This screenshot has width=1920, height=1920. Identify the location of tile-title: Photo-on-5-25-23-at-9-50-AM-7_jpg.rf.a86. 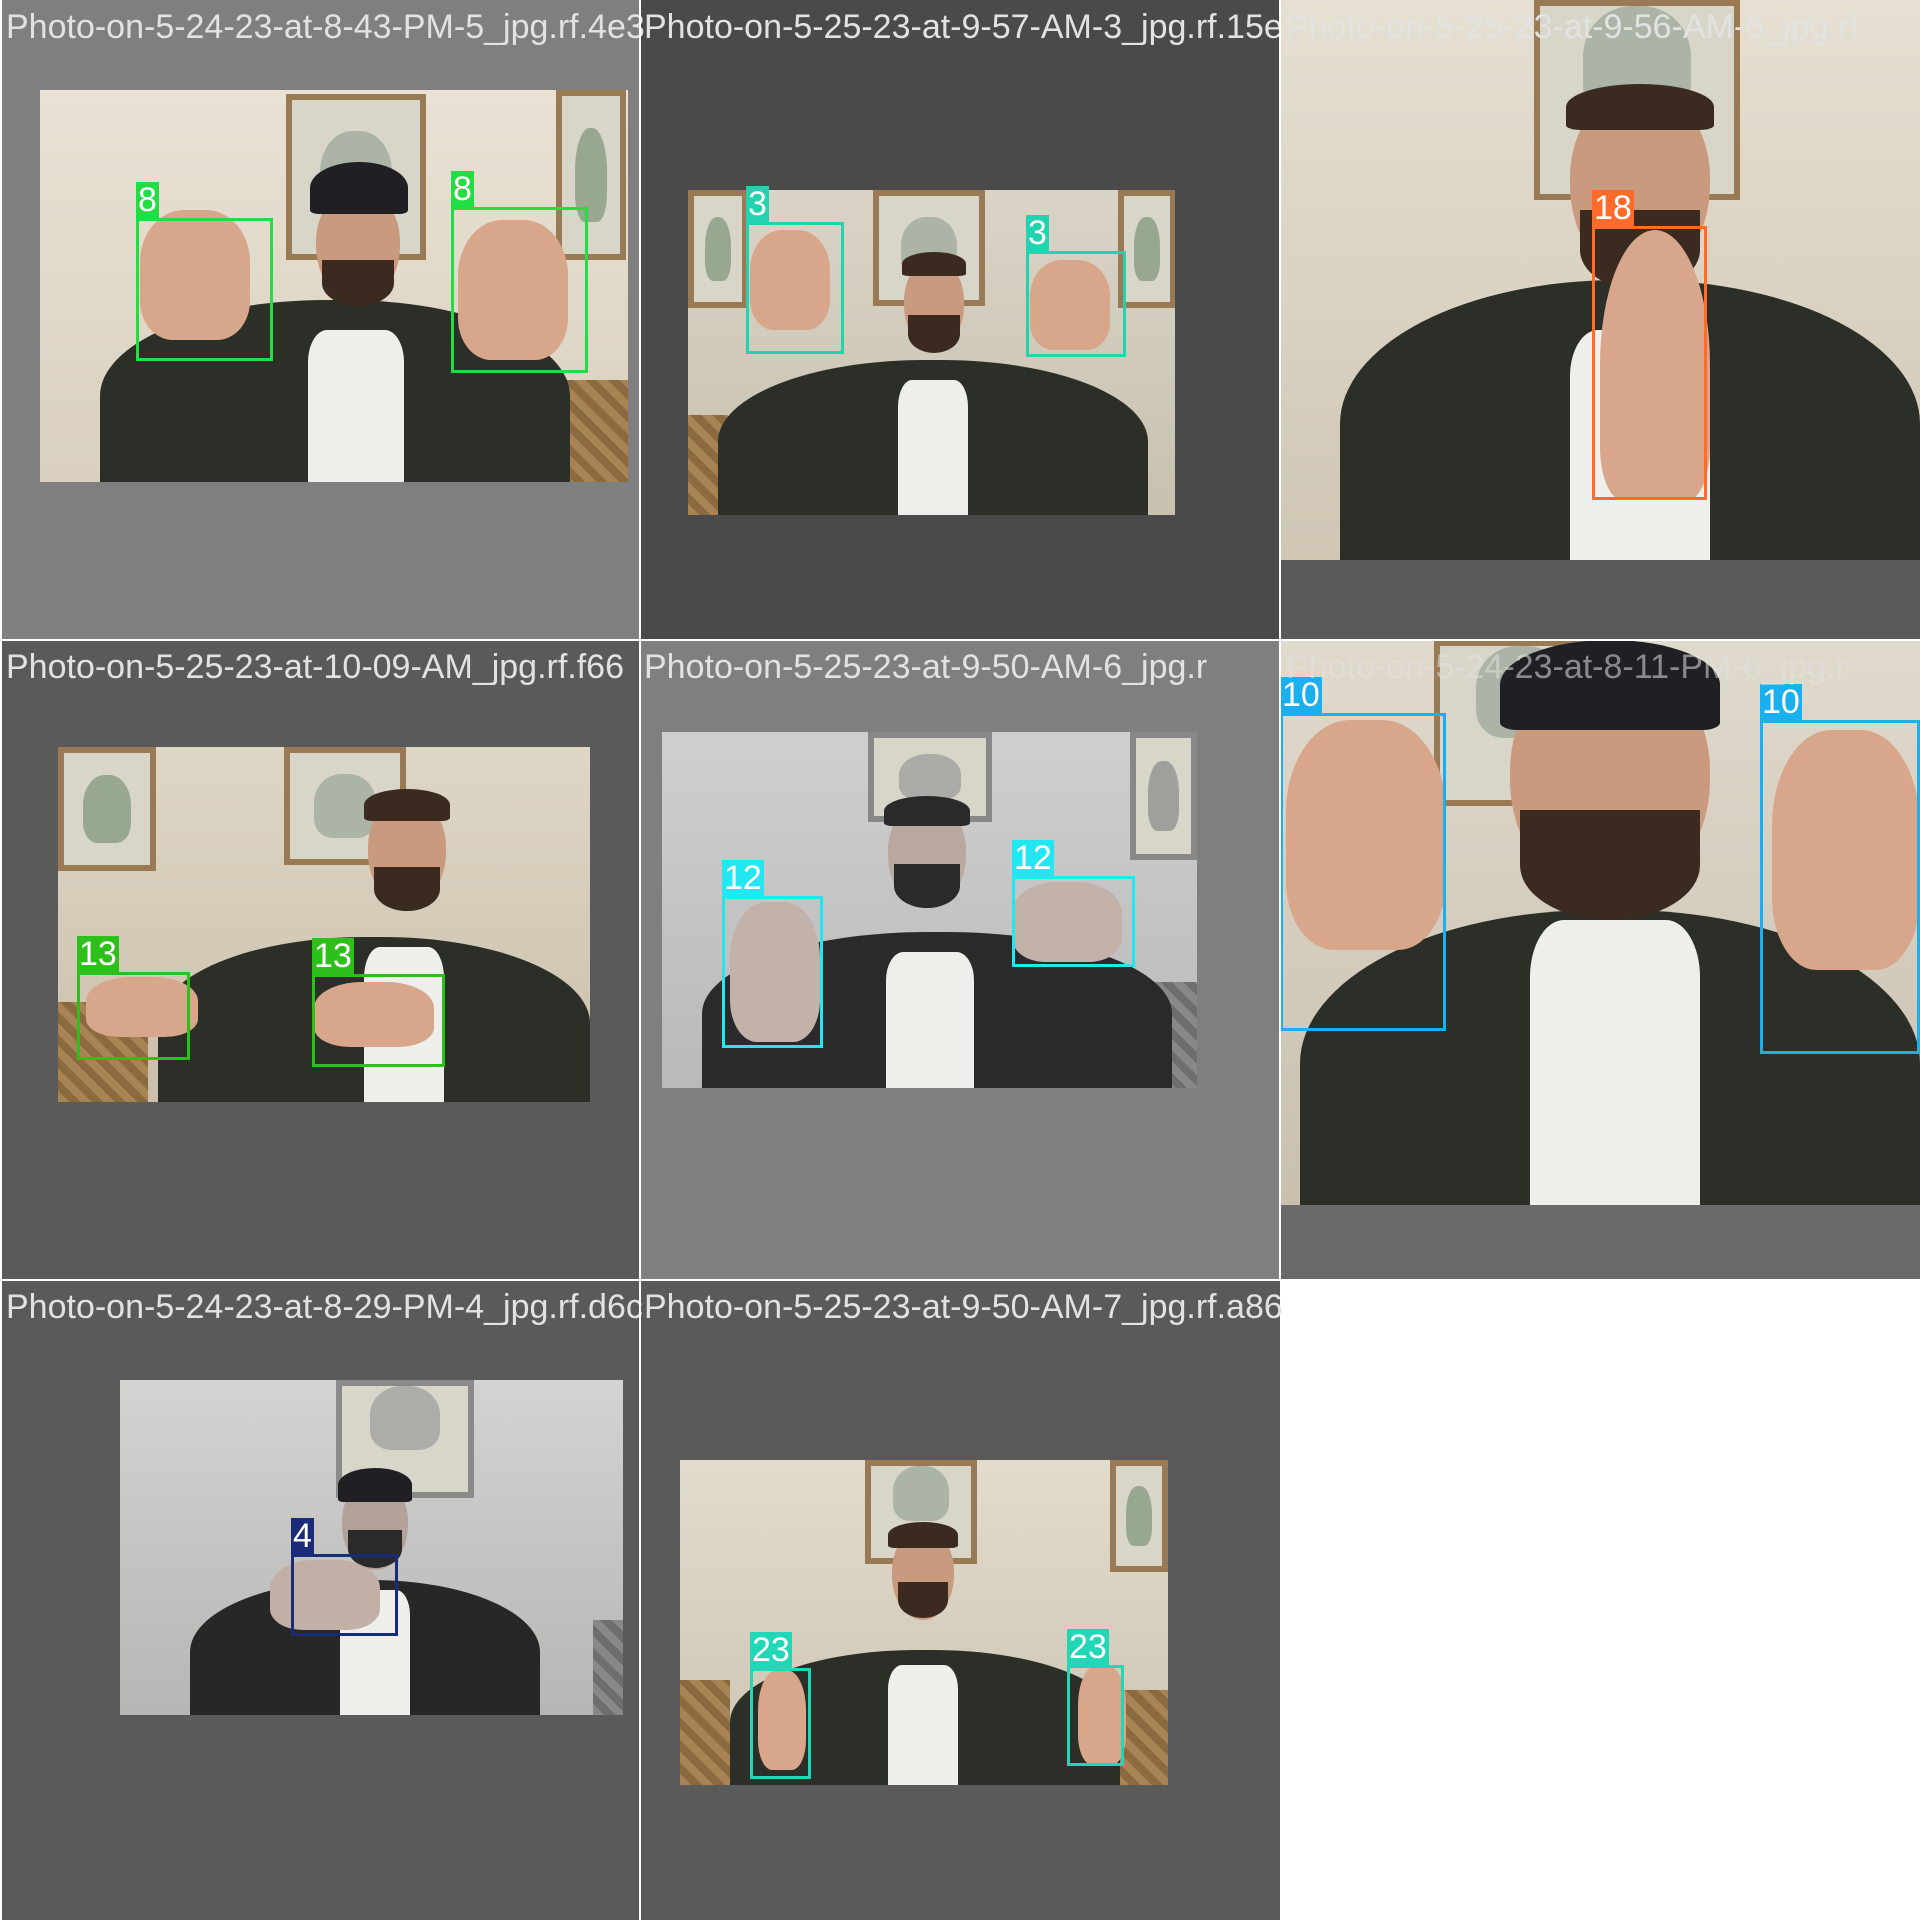
(963, 1307).